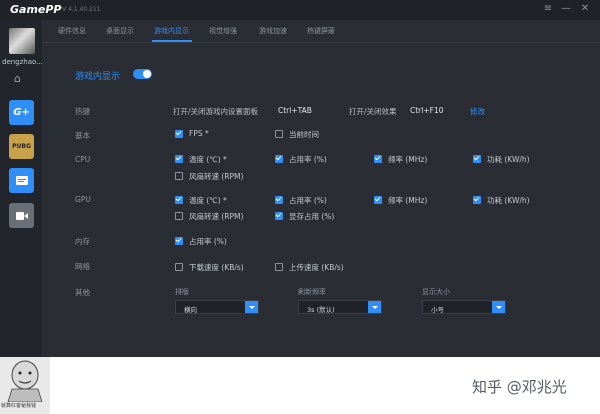 The height and width of the screenshot is (414, 600). Describe the element at coordinates (308, 200) in the screenshot. I see `gpu-usage-label: 占用率 (%)` at that location.